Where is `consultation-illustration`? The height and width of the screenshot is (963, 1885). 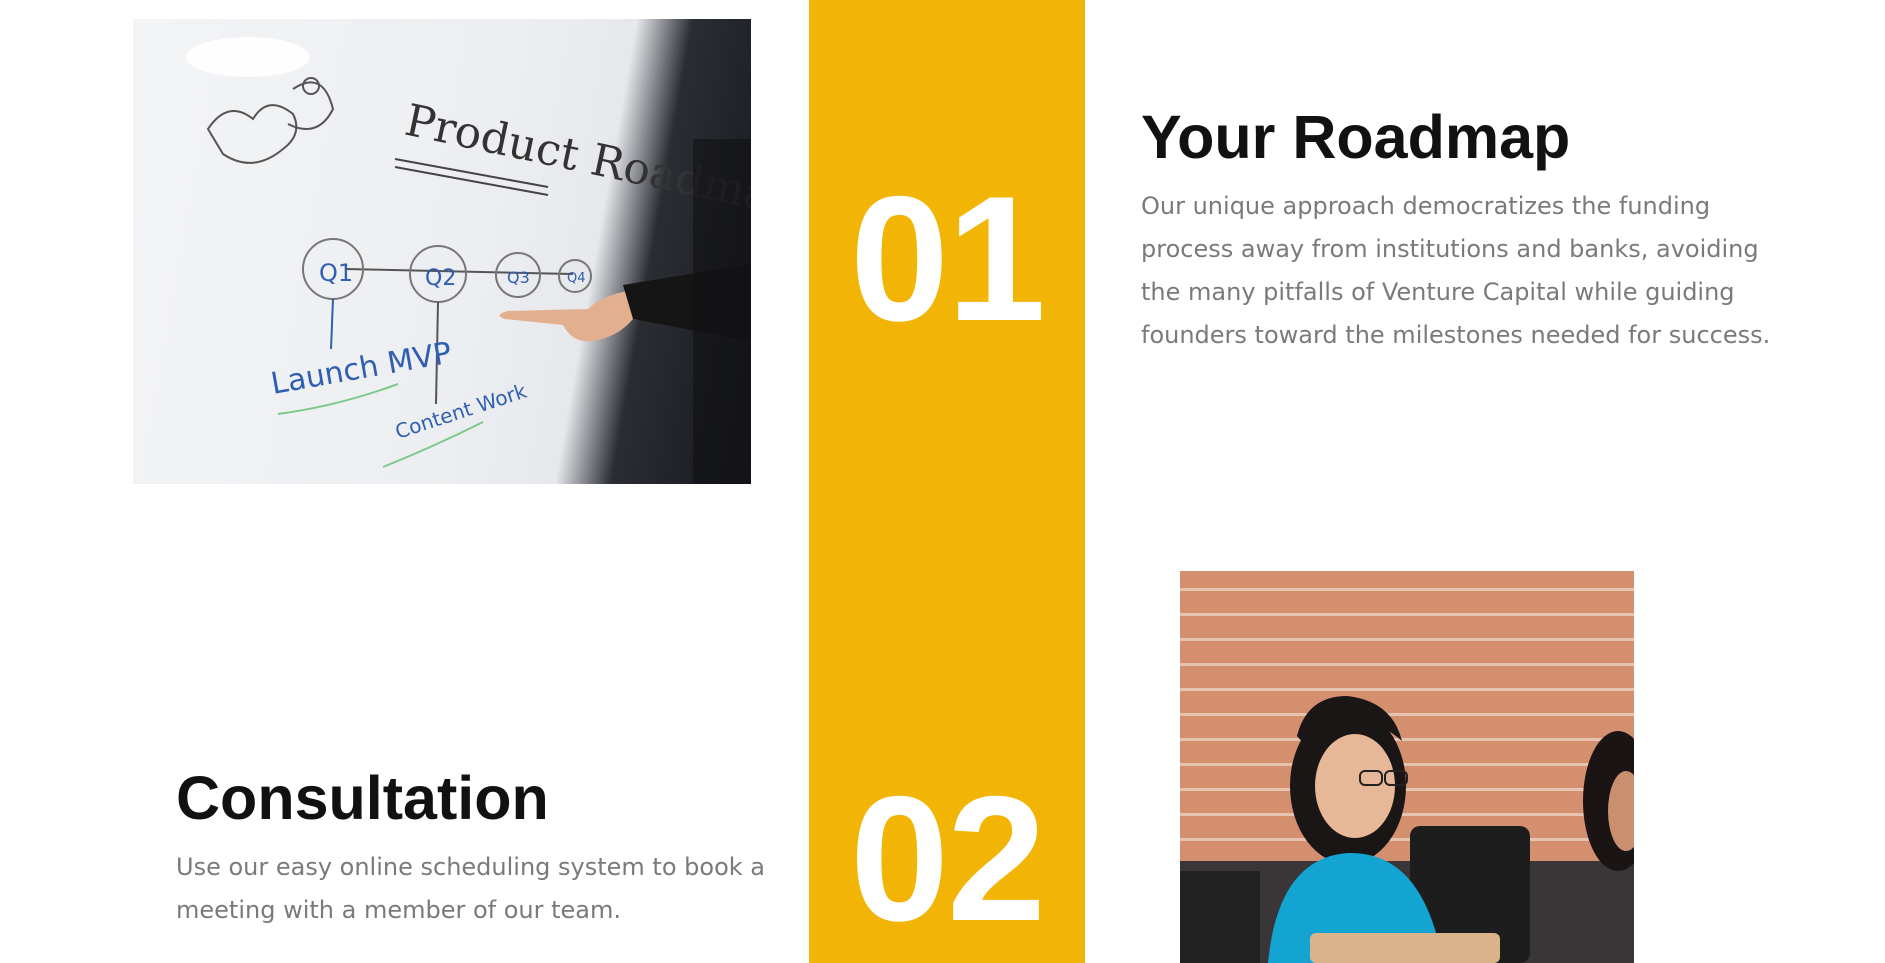 consultation-illustration is located at coordinates (1407, 829).